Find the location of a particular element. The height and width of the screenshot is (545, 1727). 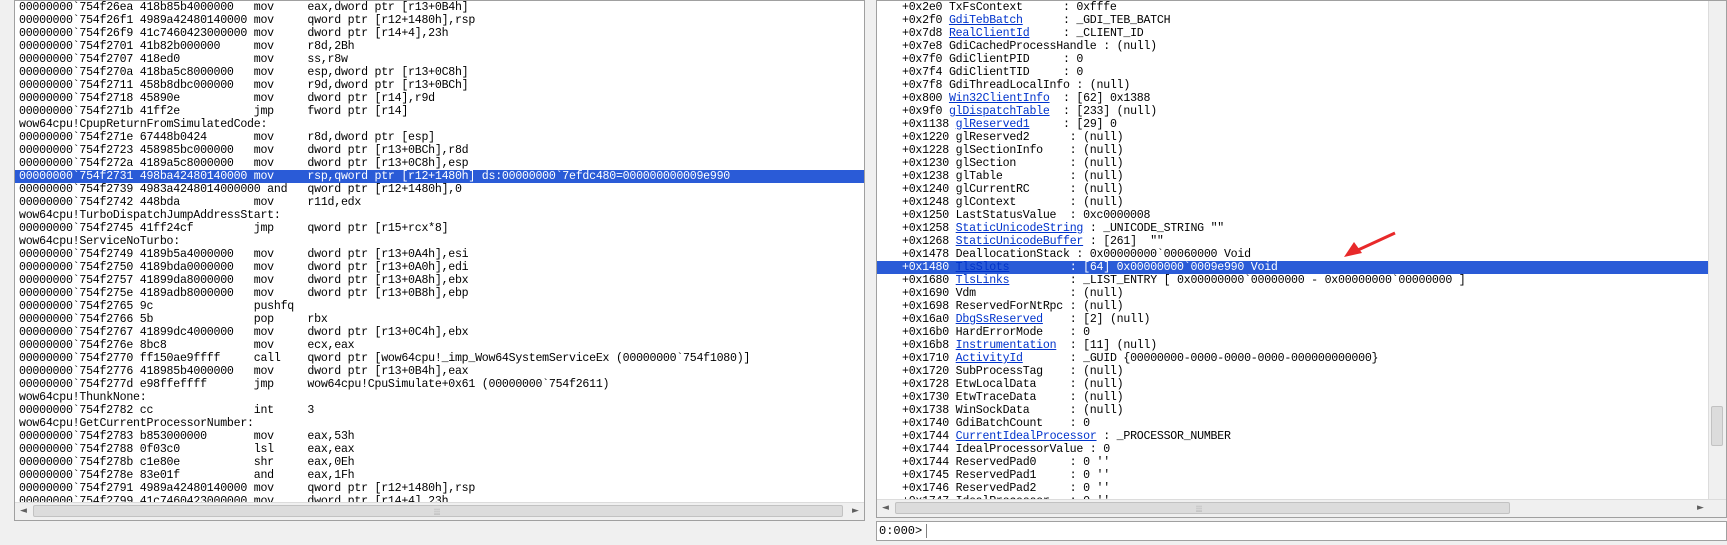

struct-view-hscroll-thumb: ⦙⦙⦙ is located at coordinates (1202, 508).